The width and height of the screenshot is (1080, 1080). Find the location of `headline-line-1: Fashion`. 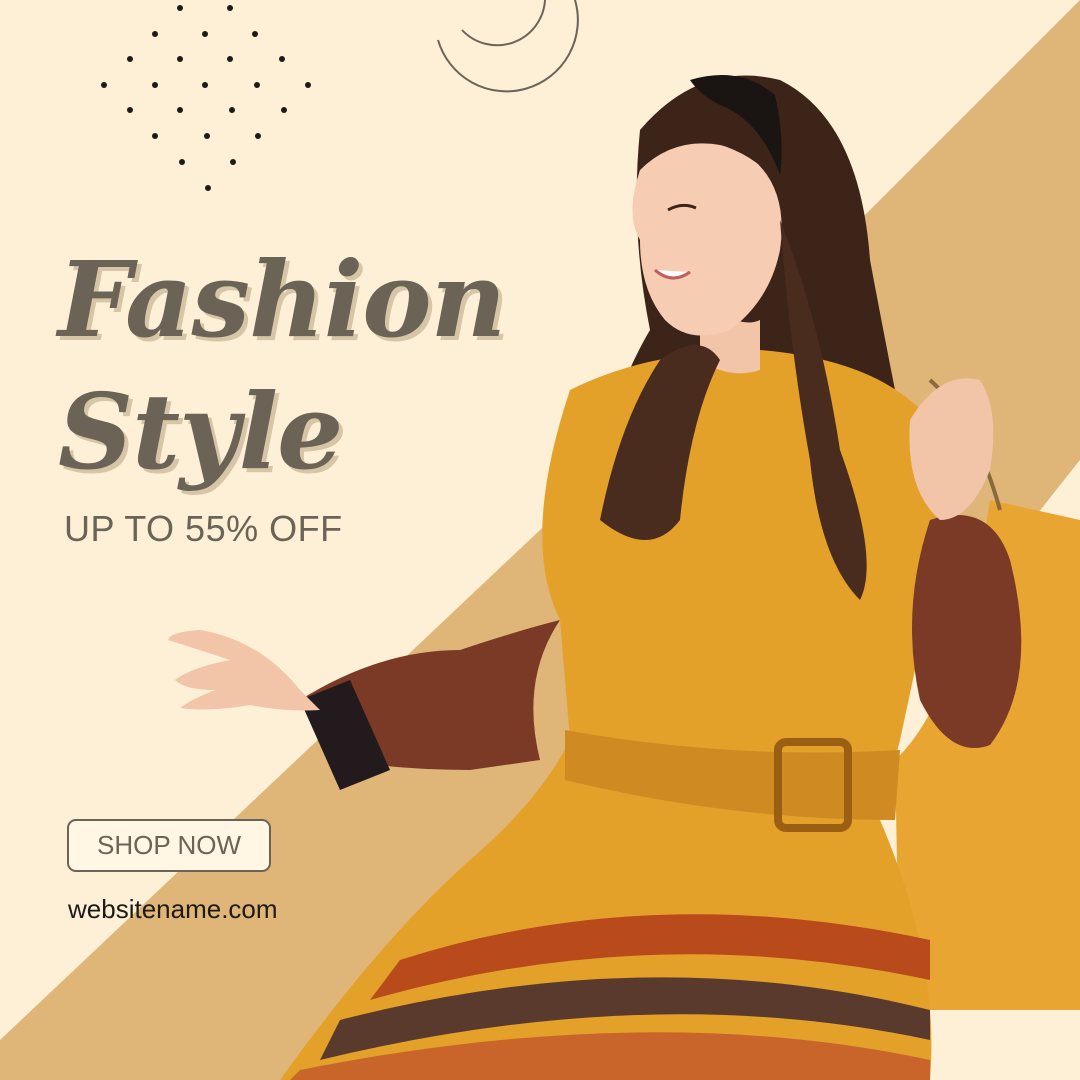

headline-line-1: Fashion is located at coordinates (282, 299).